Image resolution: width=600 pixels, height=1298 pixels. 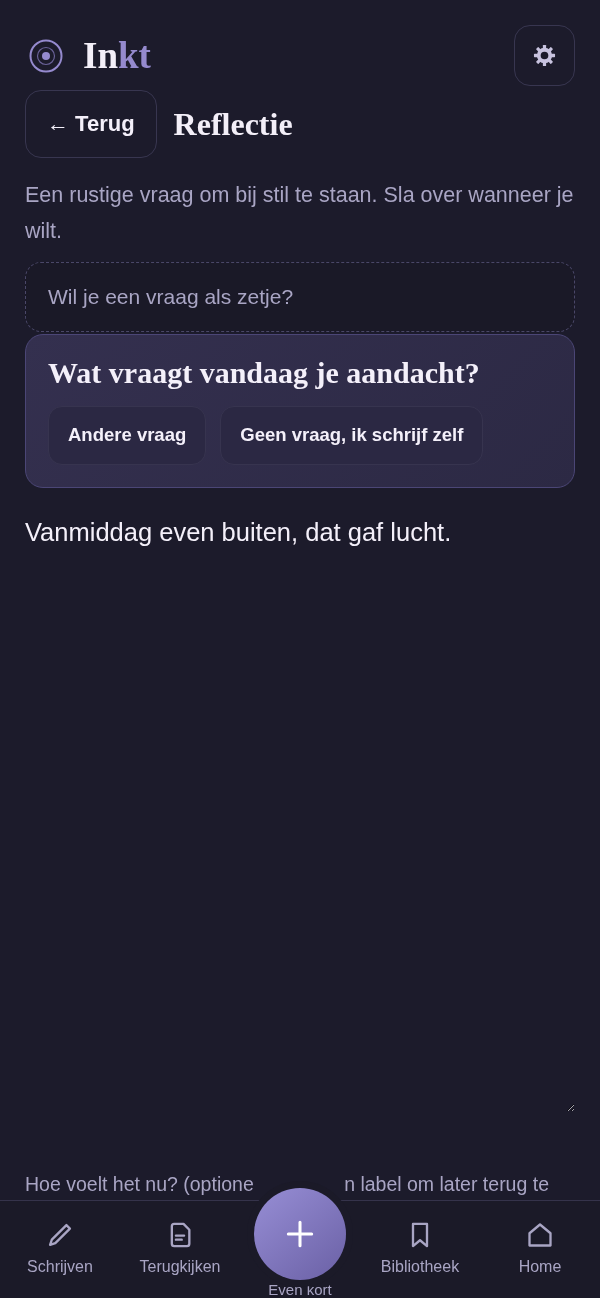 What do you see at coordinates (352, 435) in the screenshot?
I see `prompt-option-button: Geen vraag, ik schrijf zelf` at bounding box center [352, 435].